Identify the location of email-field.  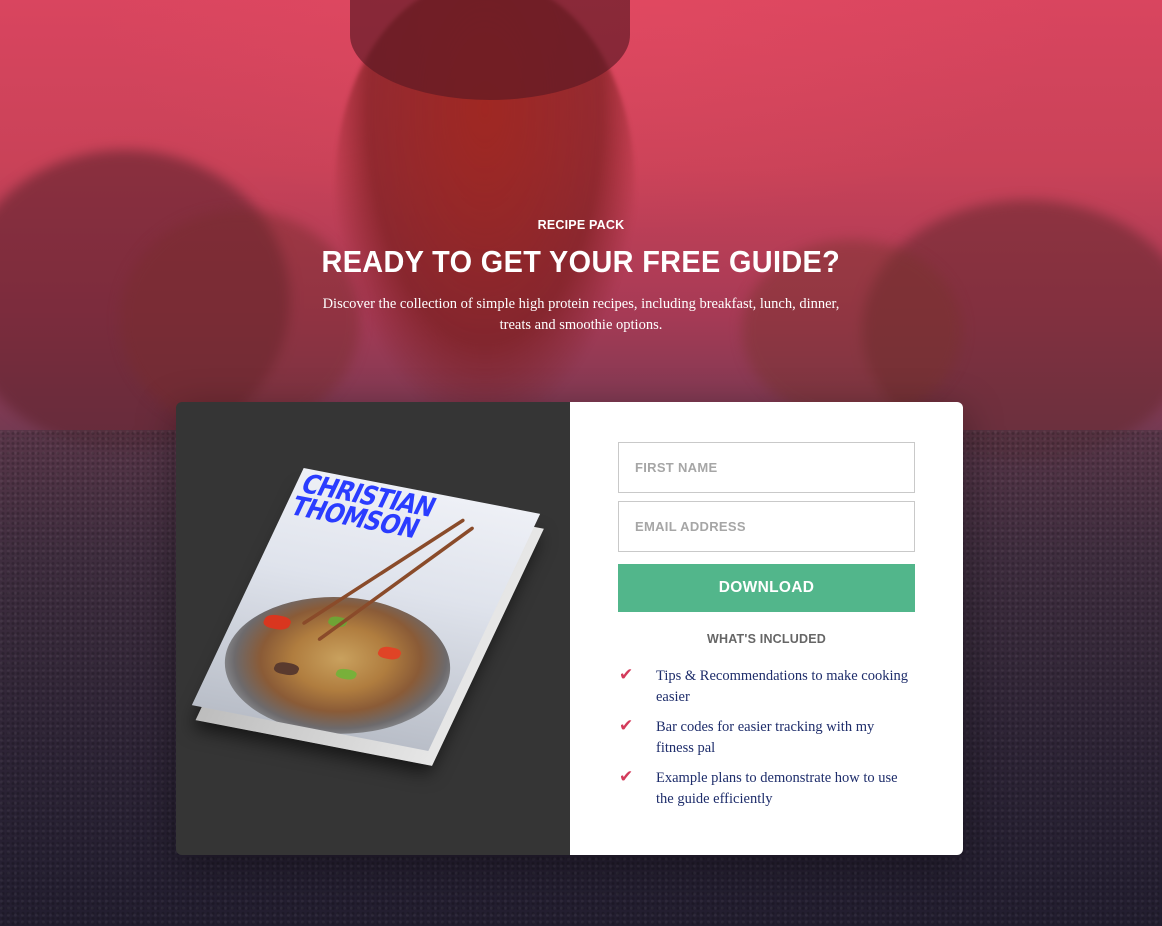
(766, 526).